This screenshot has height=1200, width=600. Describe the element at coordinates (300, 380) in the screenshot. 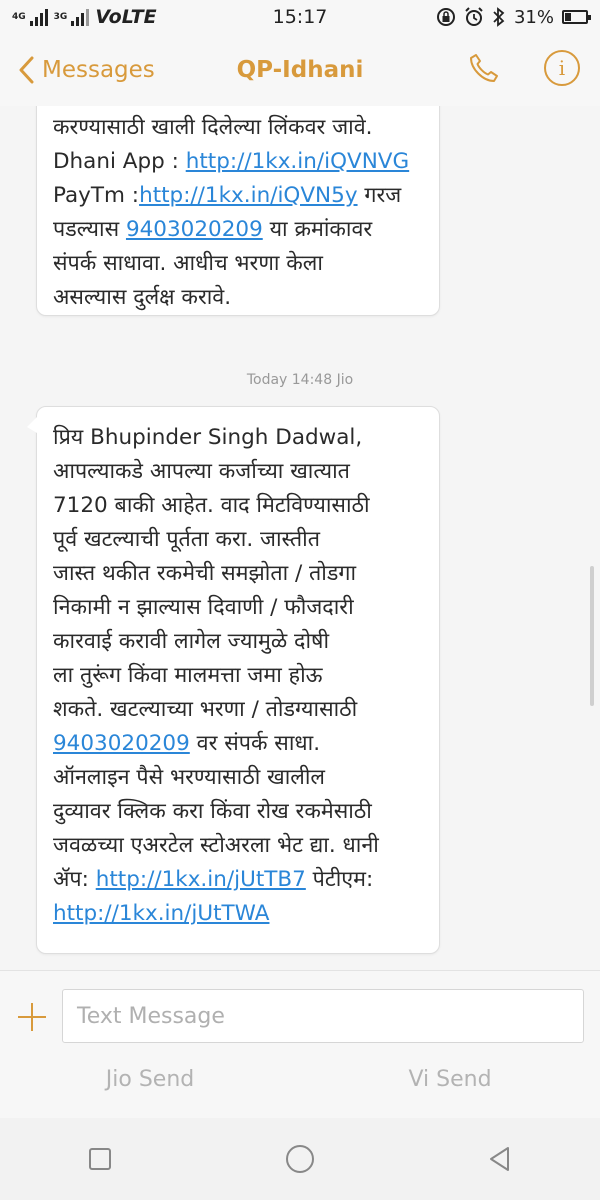

I see `message-timestamp: Today 14:48 Jio` at that location.